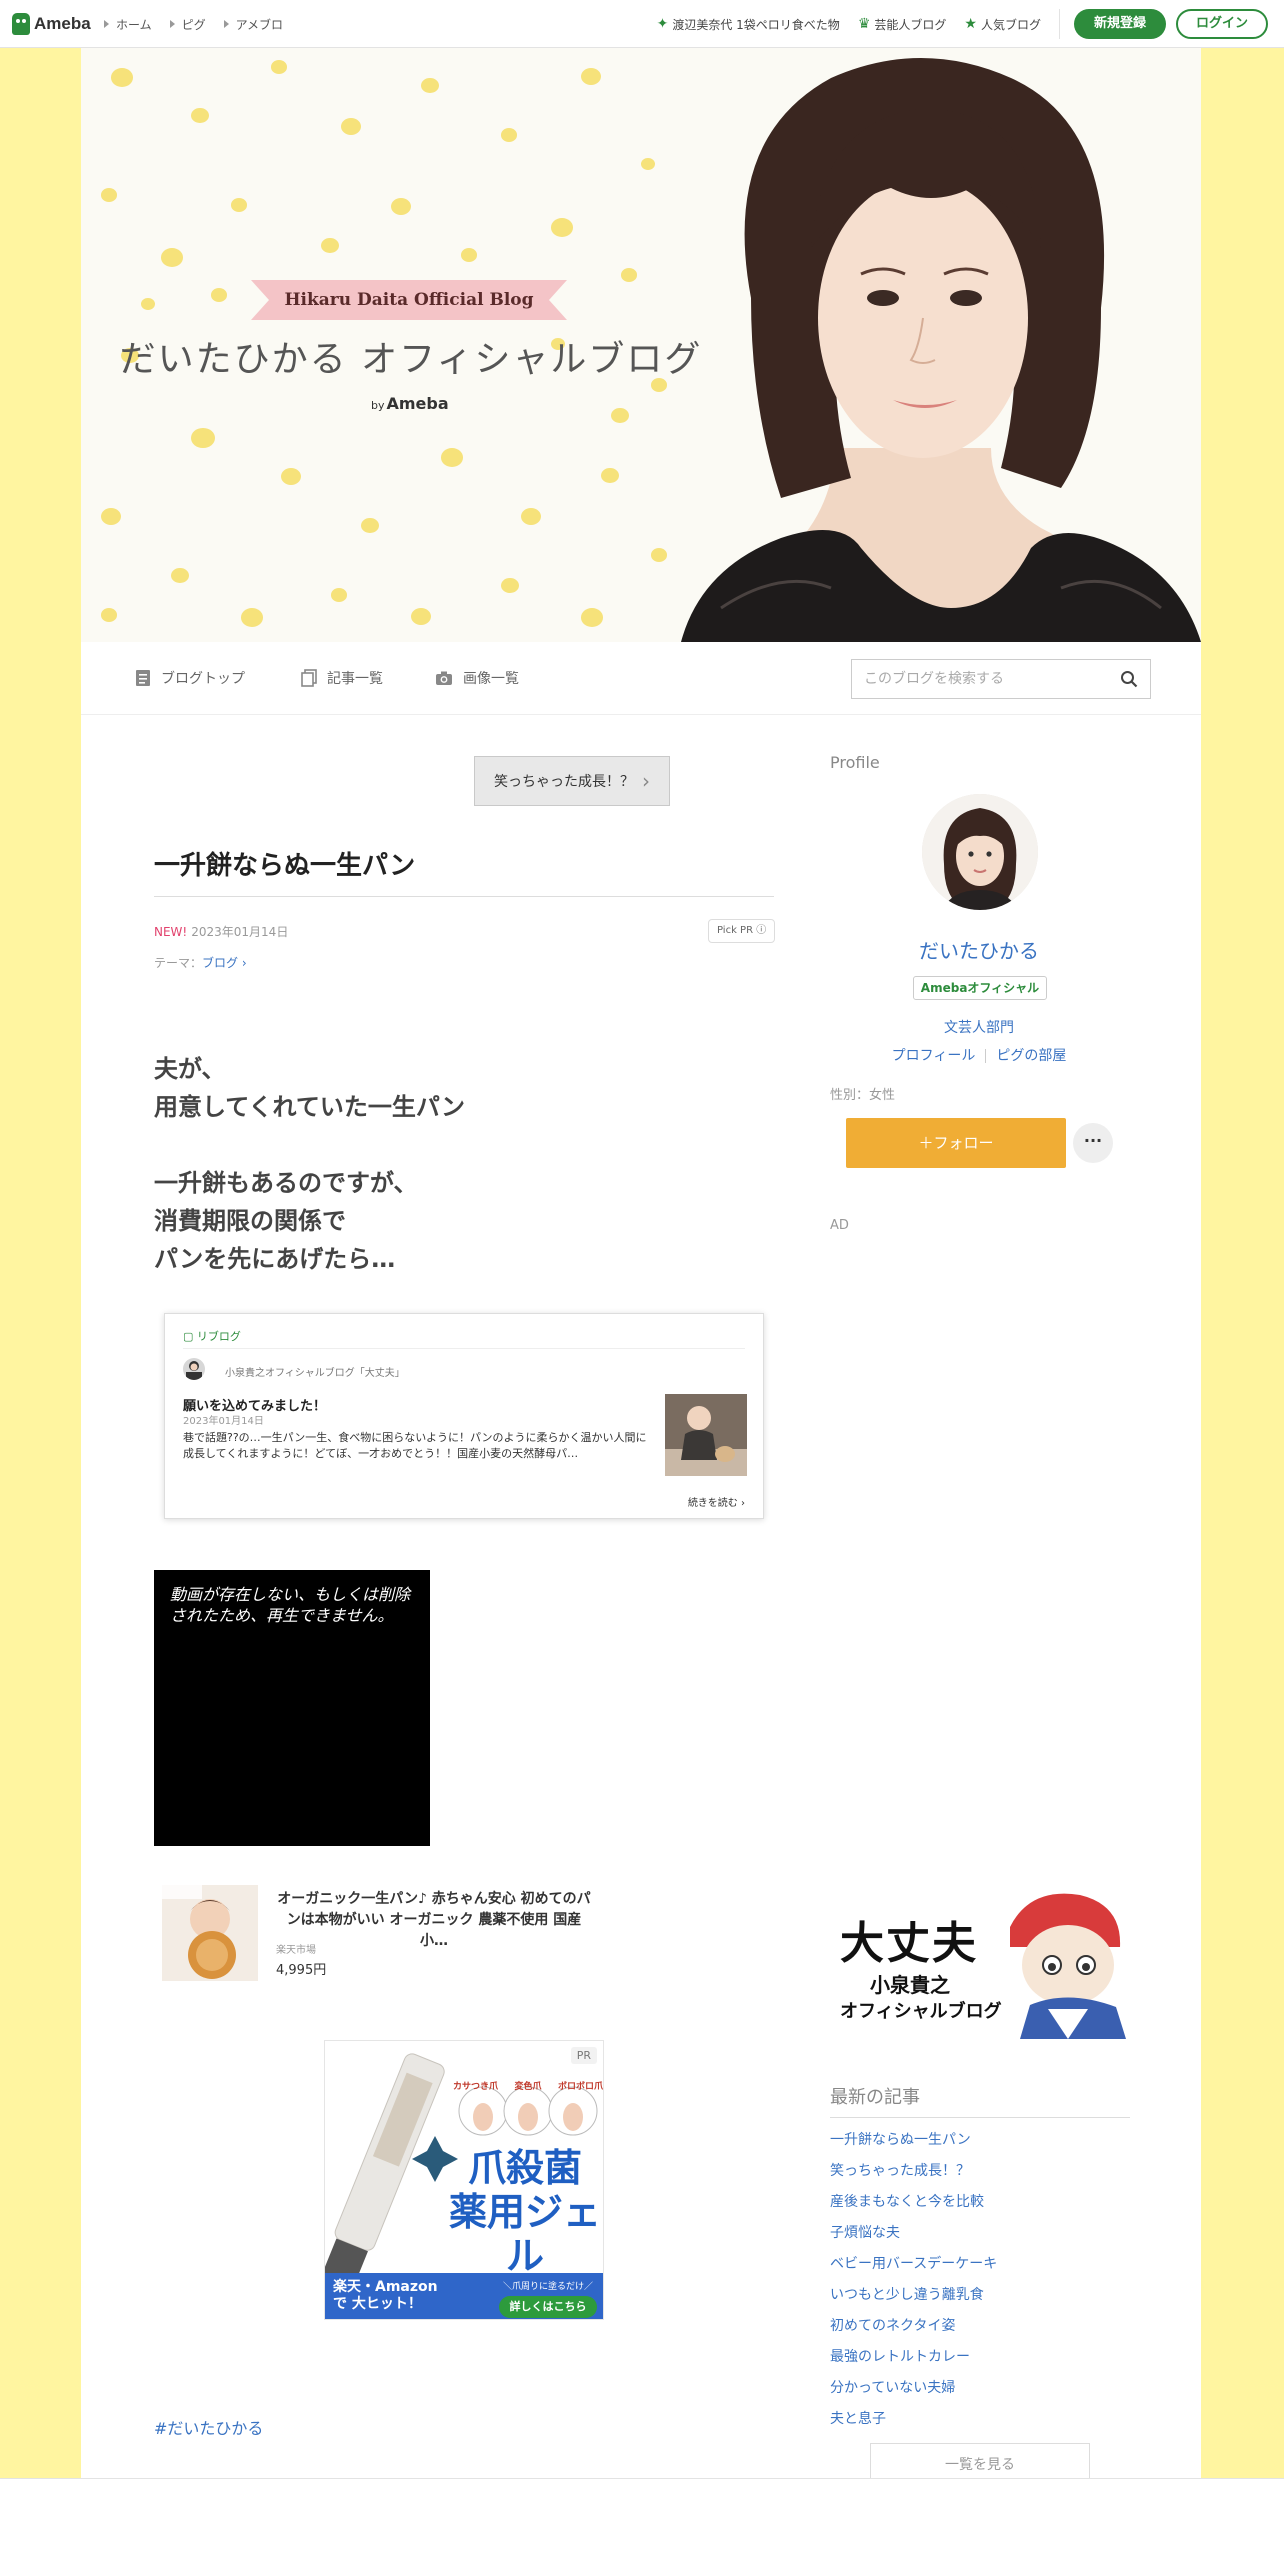  Describe the element at coordinates (296, 1950) in the screenshot. I see `product-shop: 楽天市場` at that location.